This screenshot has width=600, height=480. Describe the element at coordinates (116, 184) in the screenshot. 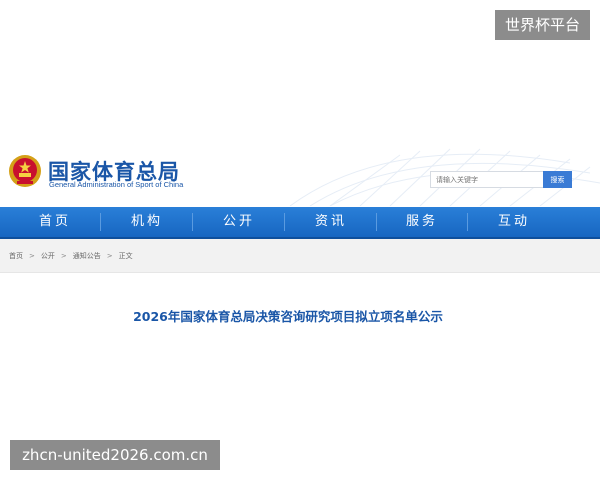

I see `site-subtitle: General Administration of Sport of China` at that location.